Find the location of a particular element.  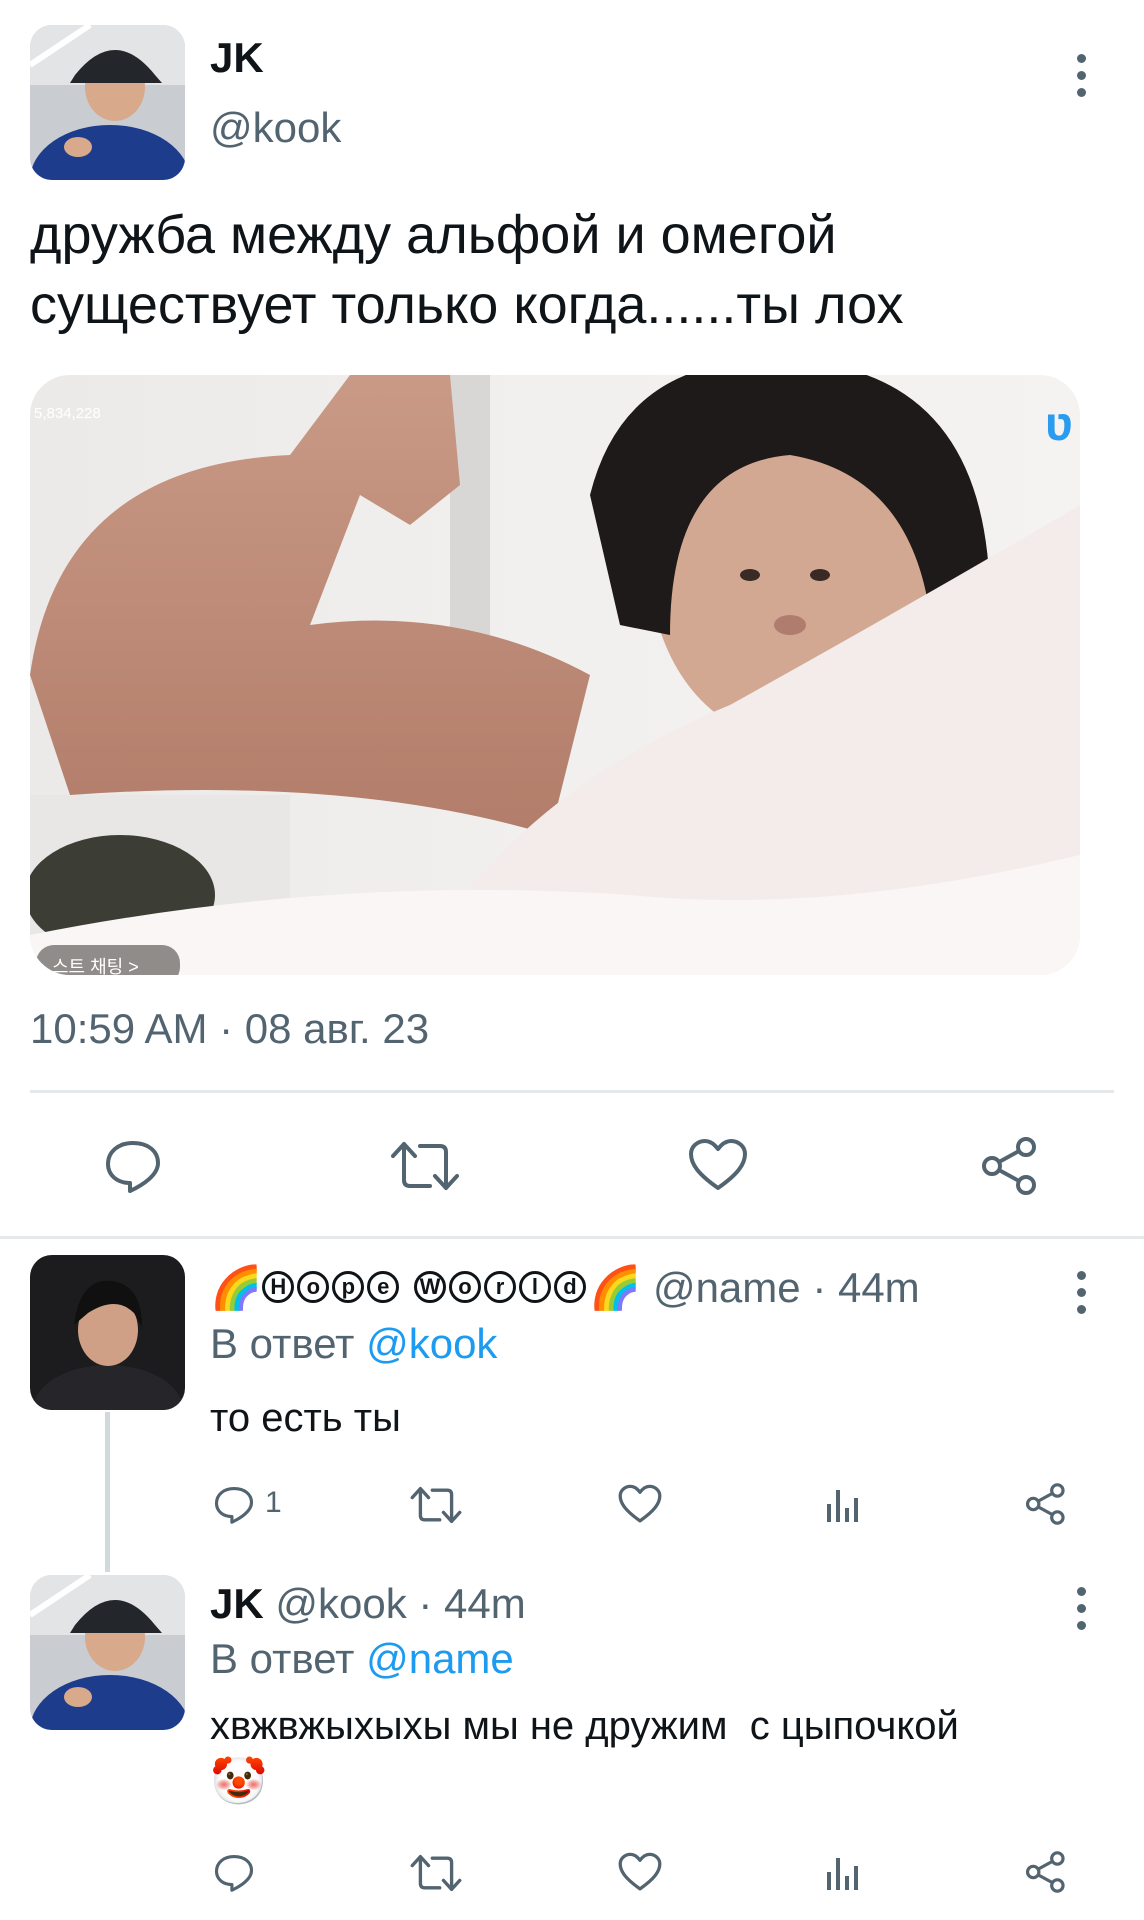

author-handle: @kook is located at coordinates (275, 128).